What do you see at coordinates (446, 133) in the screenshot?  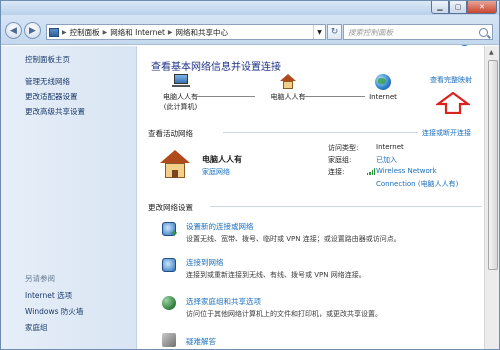 I see `connect-or-disconnect-link: 连接或断开连接` at bounding box center [446, 133].